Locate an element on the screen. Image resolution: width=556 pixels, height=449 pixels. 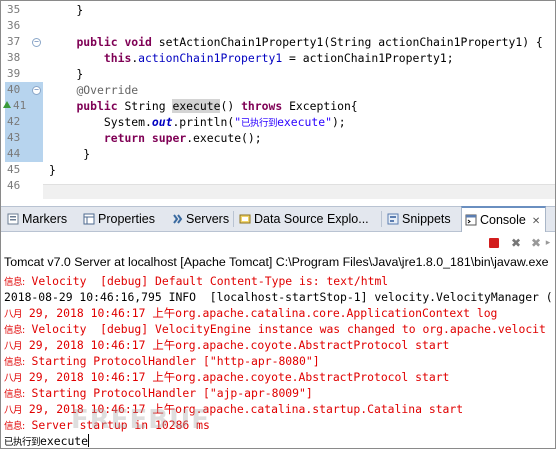
more-icon: ▸ is located at coordinates (548, 243).